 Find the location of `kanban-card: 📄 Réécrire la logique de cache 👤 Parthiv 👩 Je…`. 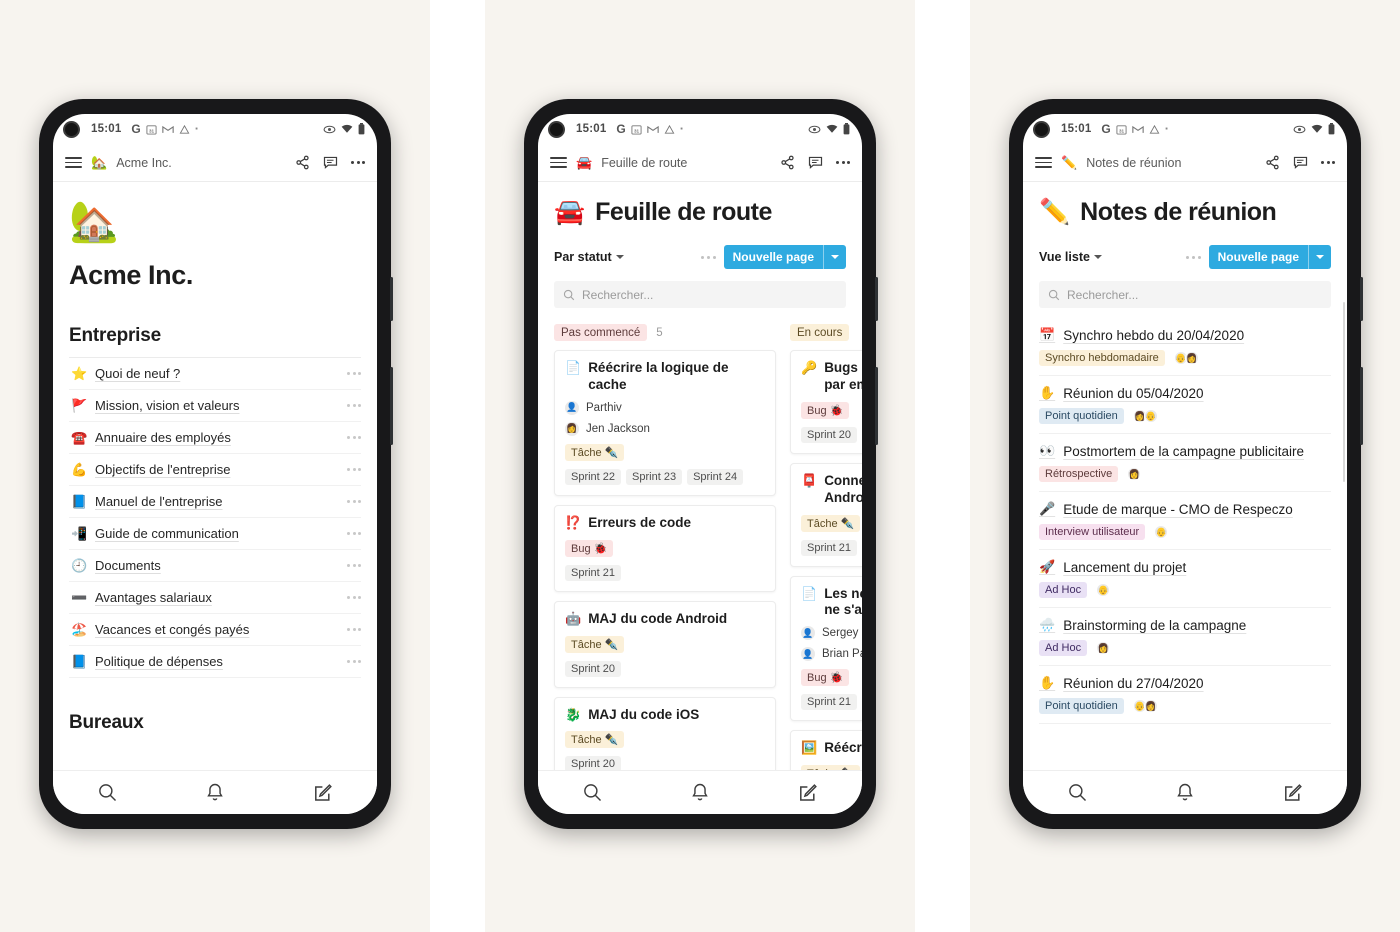

kanban-card: 📄 Réécrire la logique de cache 👤 Parthiv 👩 Je… is located at coordinates (665, 423).